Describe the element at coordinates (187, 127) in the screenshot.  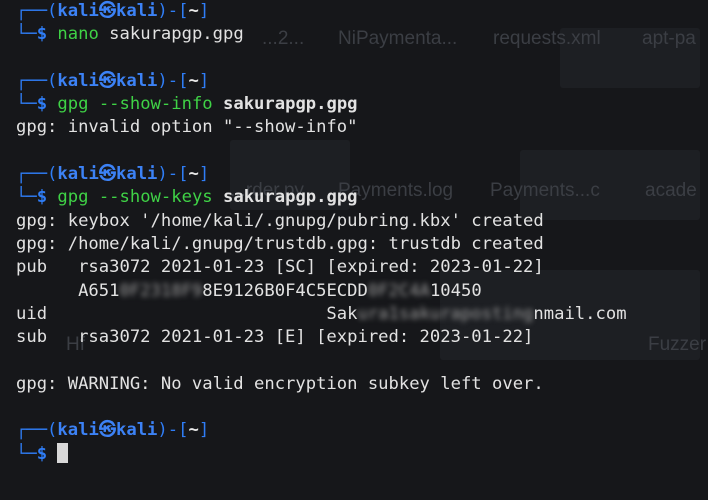
I see `output-line: gpg: invalid option "--show-info"` at that location.